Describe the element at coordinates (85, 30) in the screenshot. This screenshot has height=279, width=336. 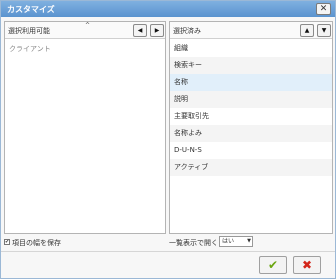
I see `available-panel-header: 選択利用可能 ^ ◀ ▶` at that location.